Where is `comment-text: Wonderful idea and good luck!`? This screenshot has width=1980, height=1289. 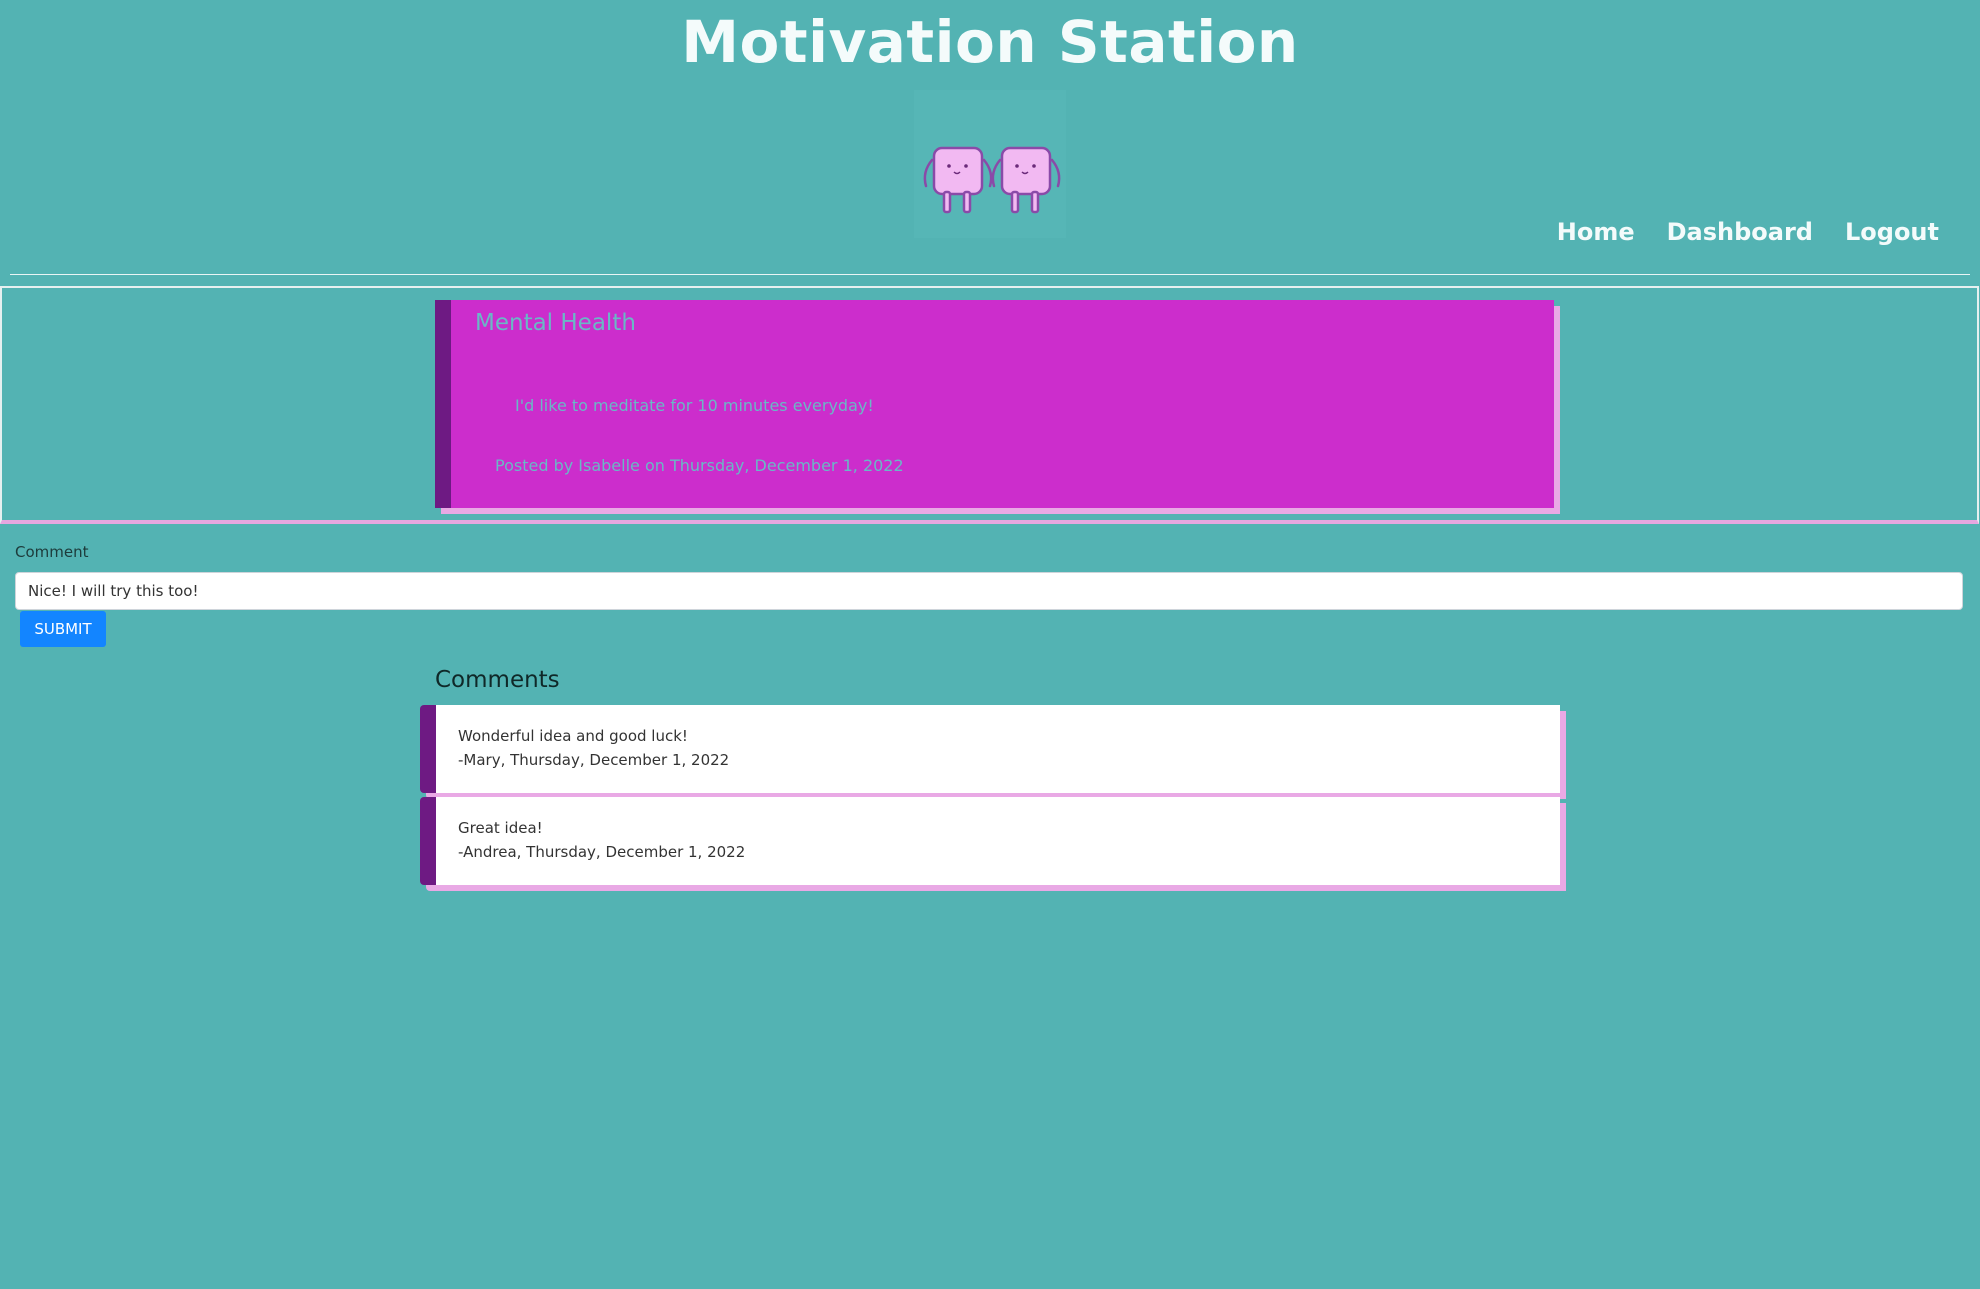
comment-text: Wonderful idea and good luck! is located at coordinates (573, 736).